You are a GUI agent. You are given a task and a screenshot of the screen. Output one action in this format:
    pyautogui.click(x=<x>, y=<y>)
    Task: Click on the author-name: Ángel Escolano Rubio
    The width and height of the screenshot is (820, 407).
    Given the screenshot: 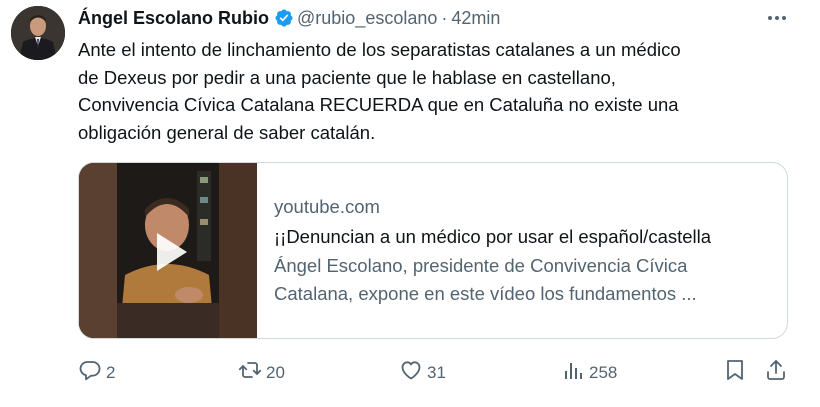 What is the action you would take?
    pyautogui.click(x=173, y=18)
    